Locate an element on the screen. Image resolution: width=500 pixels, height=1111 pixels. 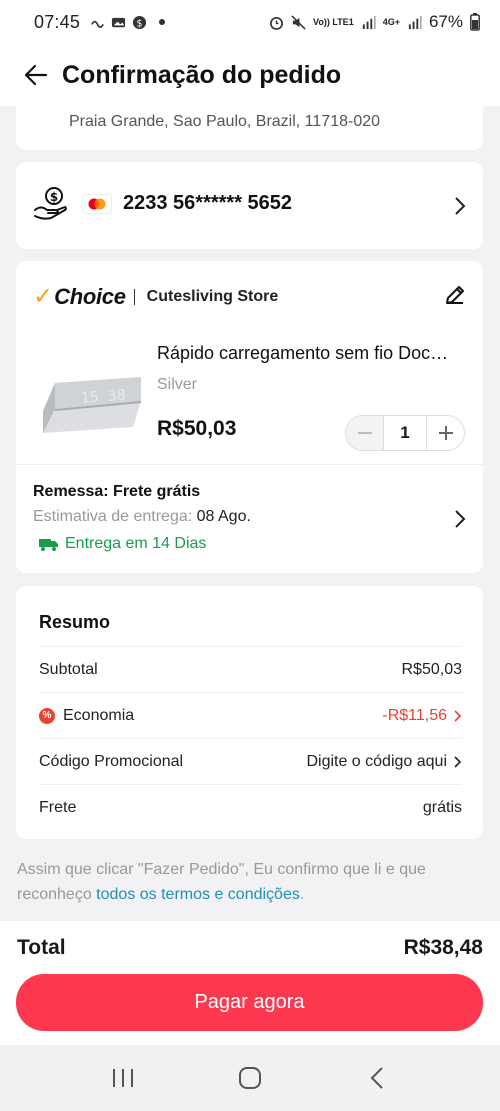
shipping-fee-value: grátis is located at coordinates (442, 807).